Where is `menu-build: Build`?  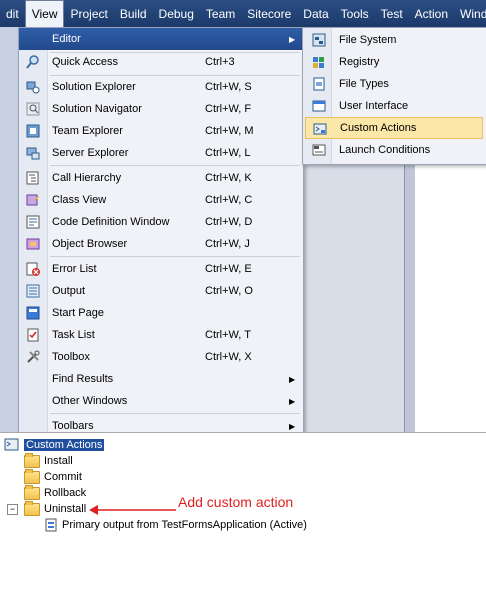 menu-build: Build is located at coordinates (133, 13).